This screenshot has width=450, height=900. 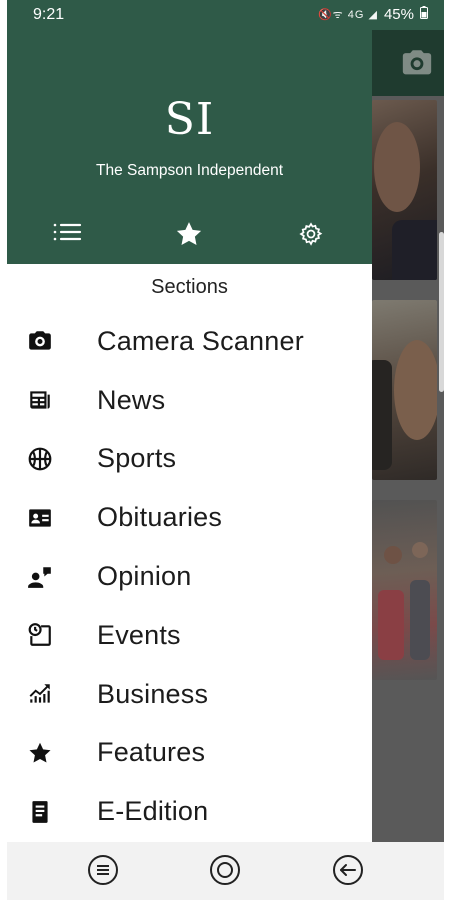 I want to click on contact-card-icon, so click(x=40, y=518).